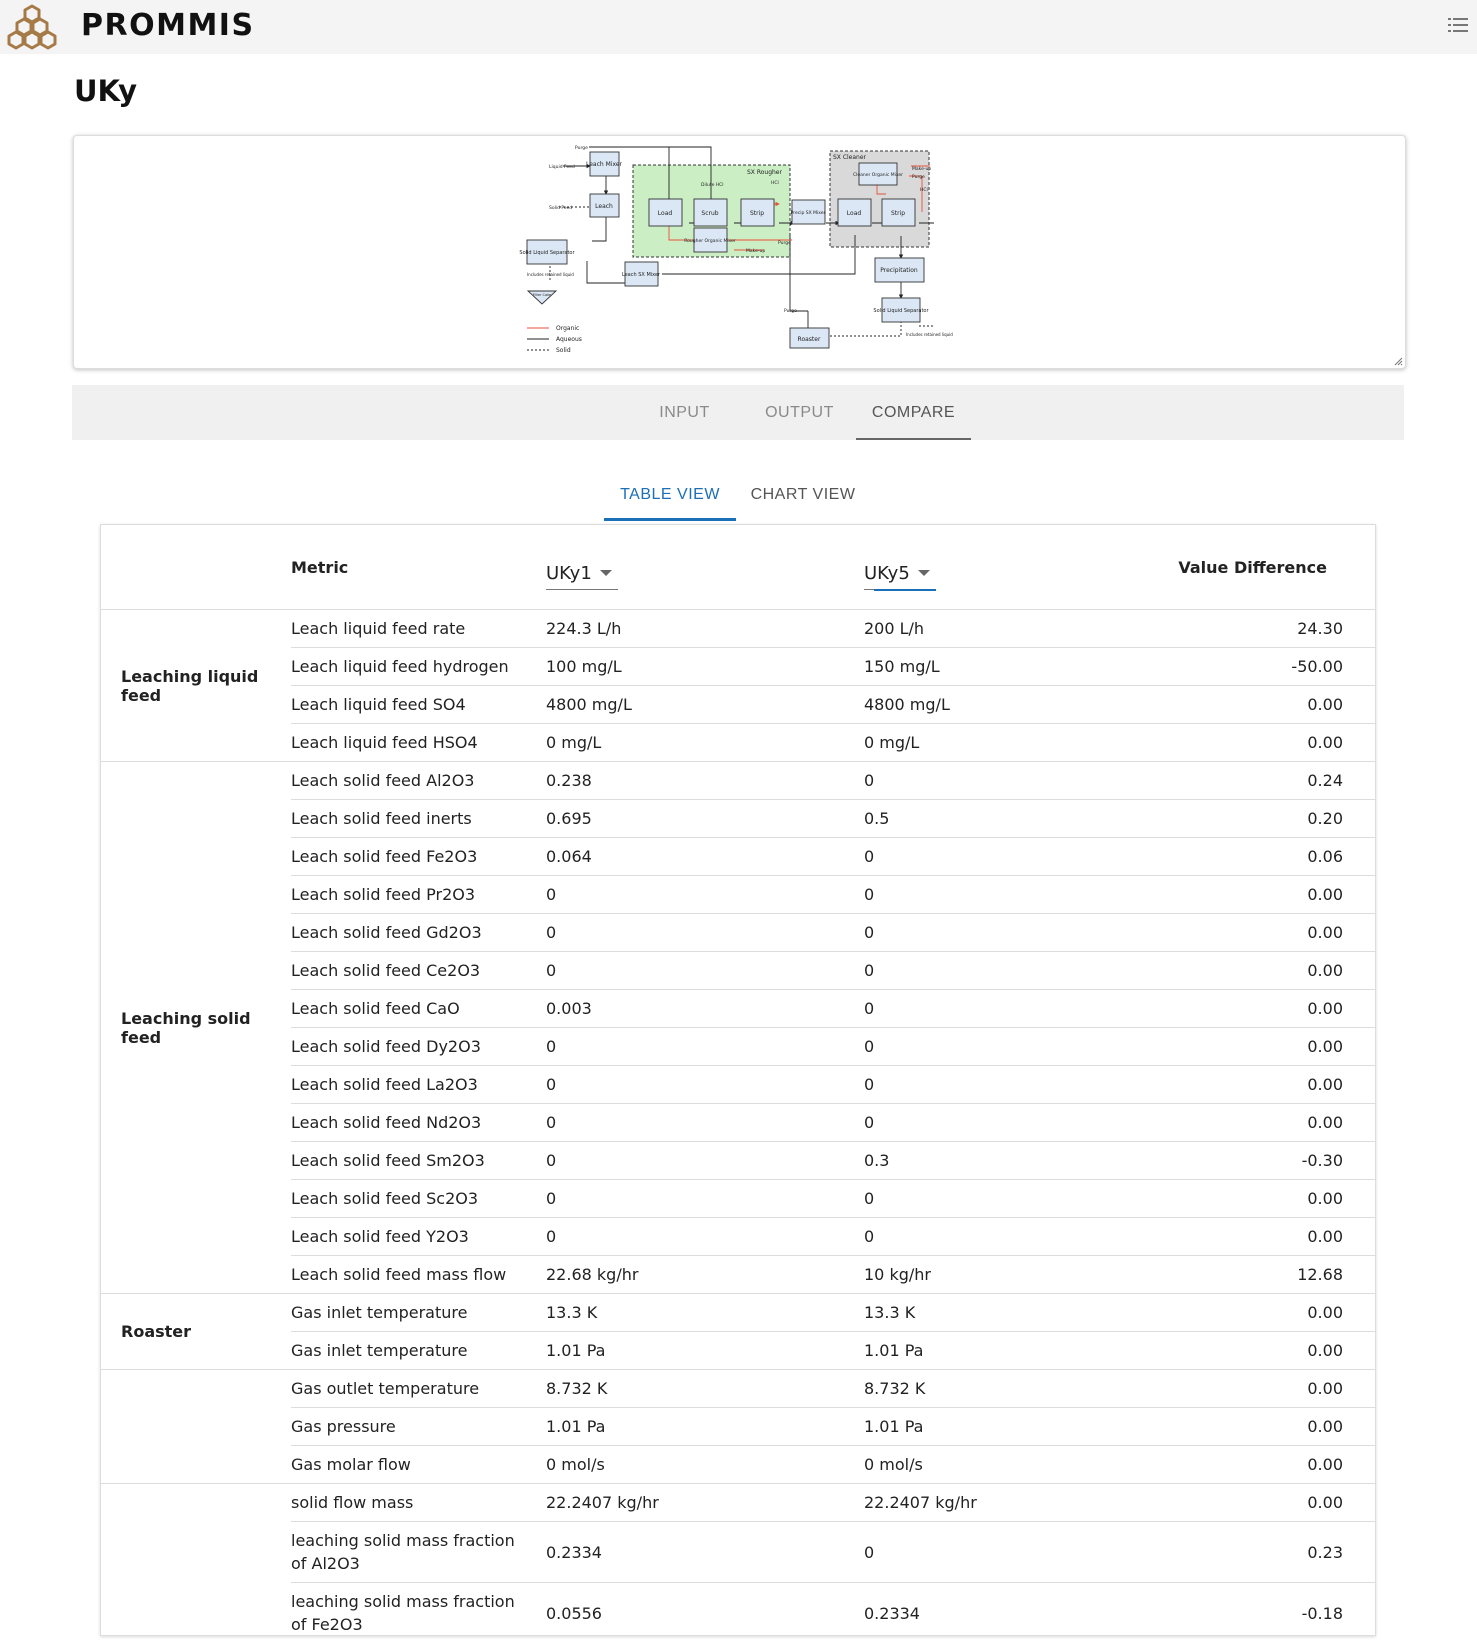  What do you see at coordinates (196, 1332) in the screenshot?
I see `group-label: Roaster` at bounding box center [196, 1332].